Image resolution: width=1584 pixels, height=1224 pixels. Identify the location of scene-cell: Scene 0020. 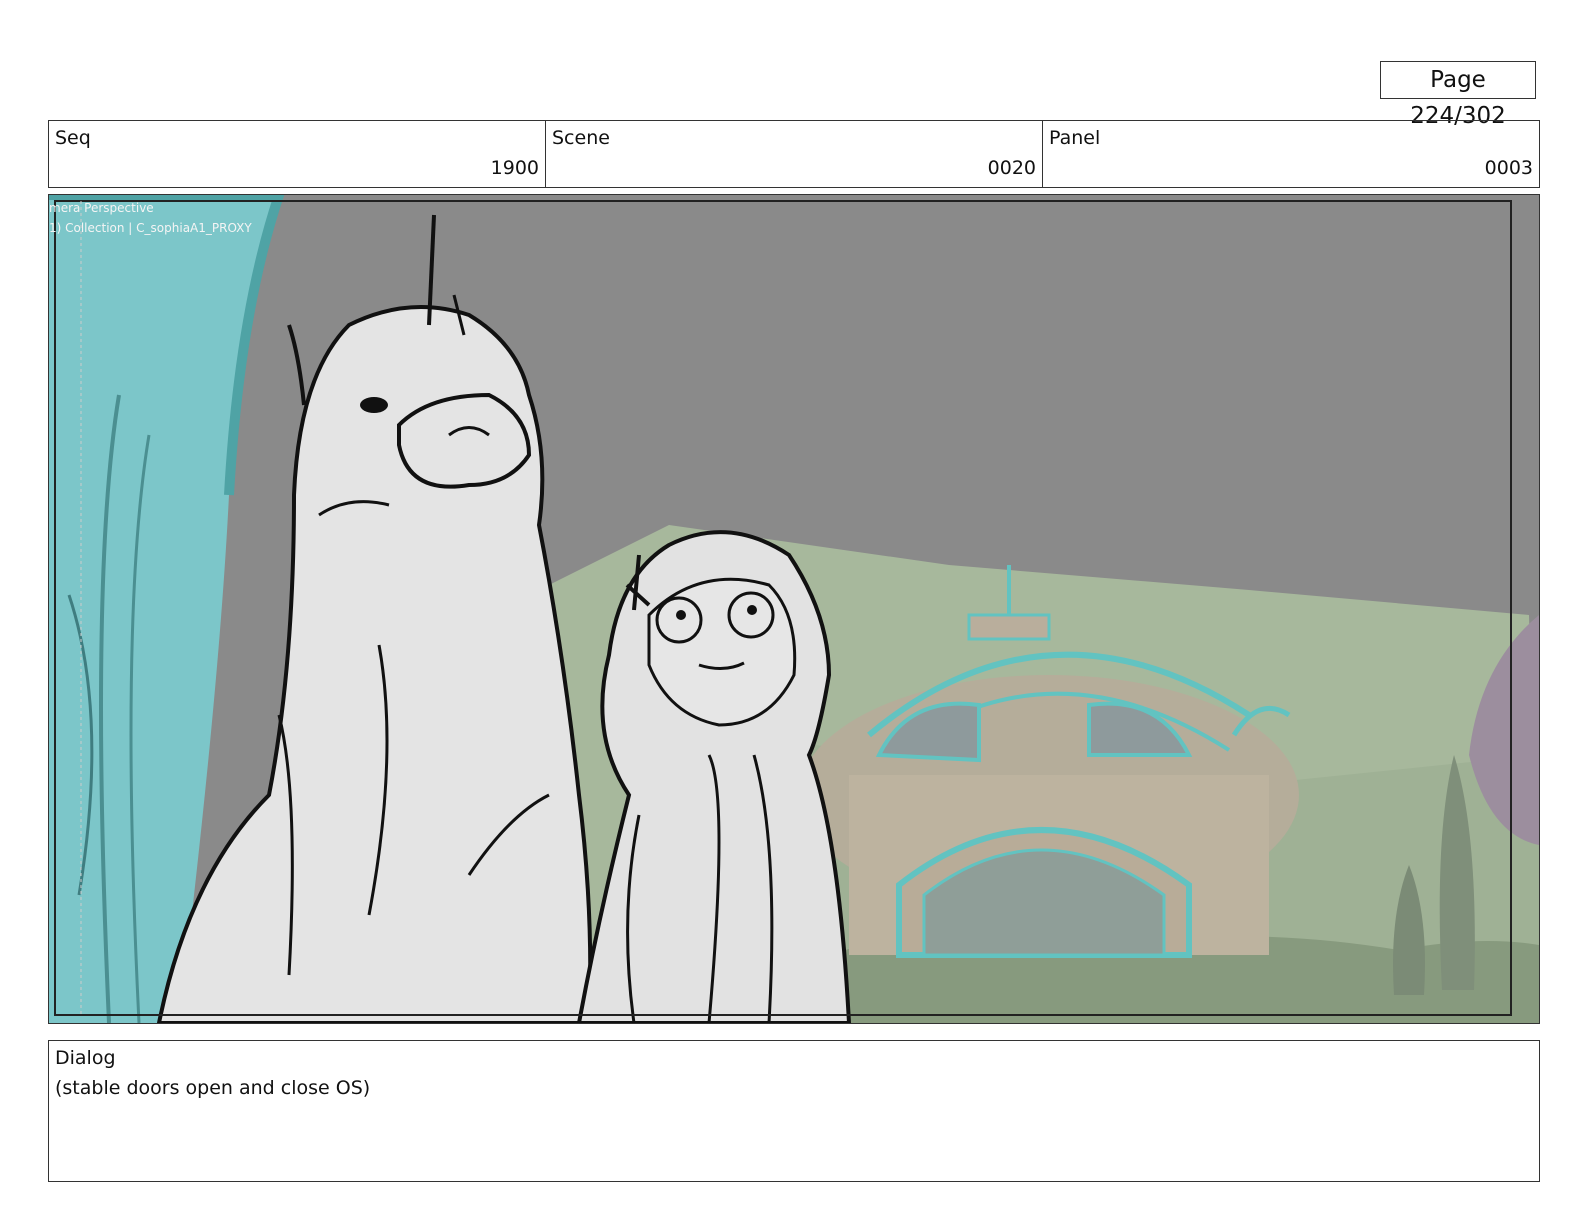
(794, 154).